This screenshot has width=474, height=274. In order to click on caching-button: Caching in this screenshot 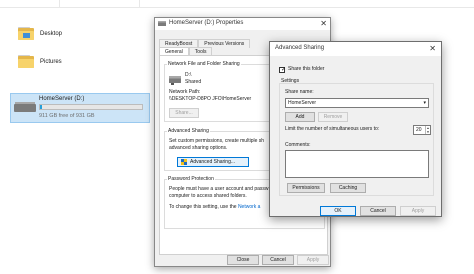, I will do `click(348, 188)`.